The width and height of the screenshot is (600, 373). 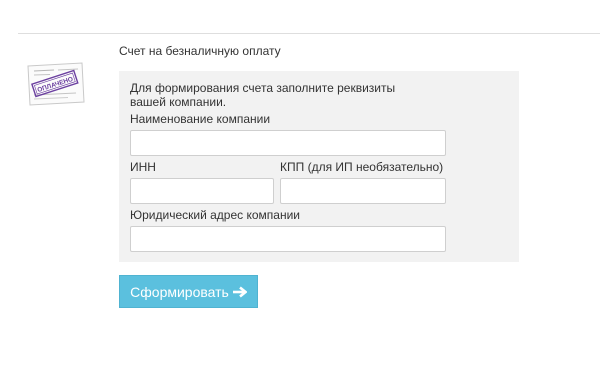 What do you see at coordinates (309, 33) in the screenshot?
I see `top-divider` at bounding box center [309, 33].